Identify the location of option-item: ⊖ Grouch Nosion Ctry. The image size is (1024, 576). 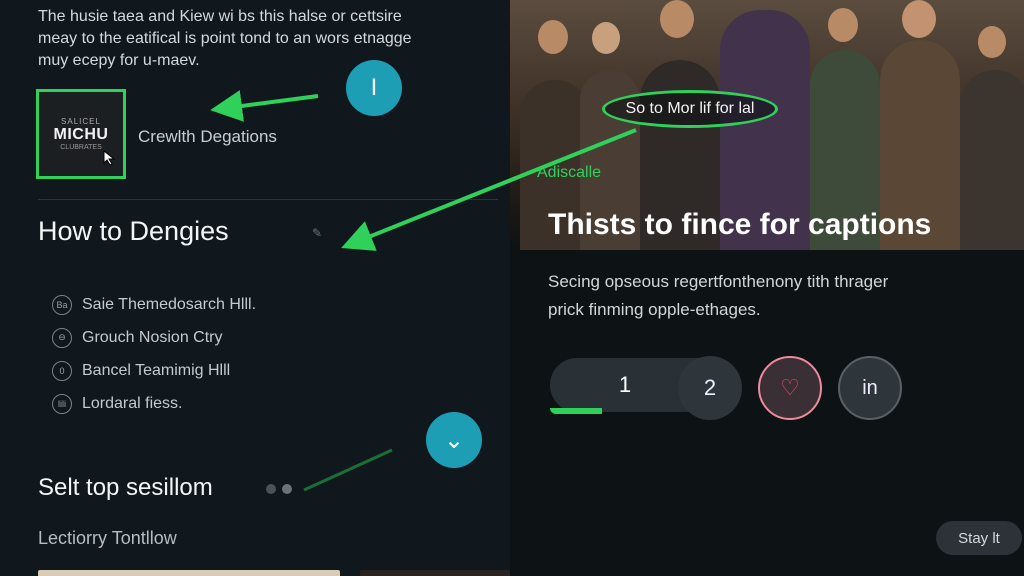
(212, 337).